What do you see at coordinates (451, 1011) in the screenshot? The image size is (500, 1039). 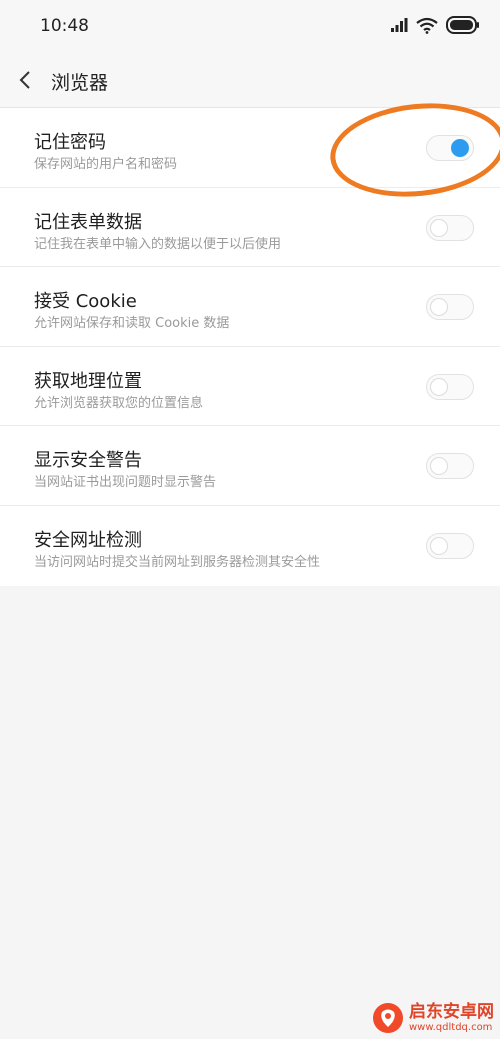 I see `watermark-name: 启东安卓网` at bounding box center [451, 1011].